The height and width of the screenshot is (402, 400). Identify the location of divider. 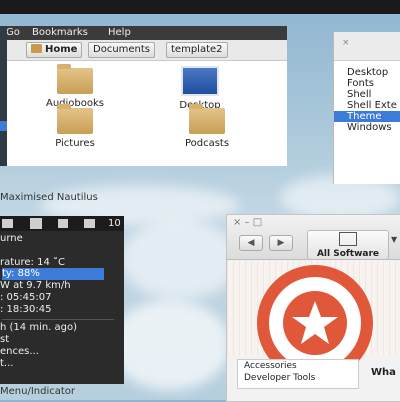
(58, 319).